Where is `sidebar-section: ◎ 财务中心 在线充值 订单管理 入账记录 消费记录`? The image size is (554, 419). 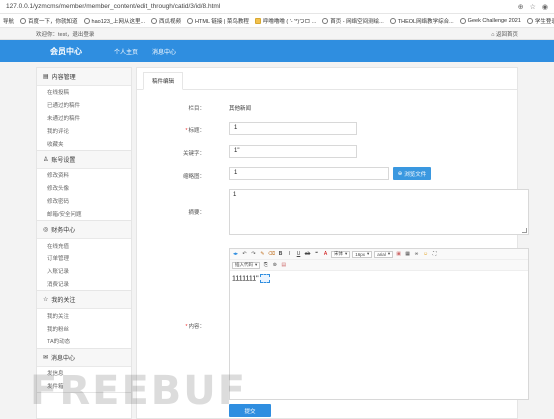 sidebar-section: ◎ 财务中心 在线充值 订单管理 入账记录 消费记录 is located at coordinates (84, 256).